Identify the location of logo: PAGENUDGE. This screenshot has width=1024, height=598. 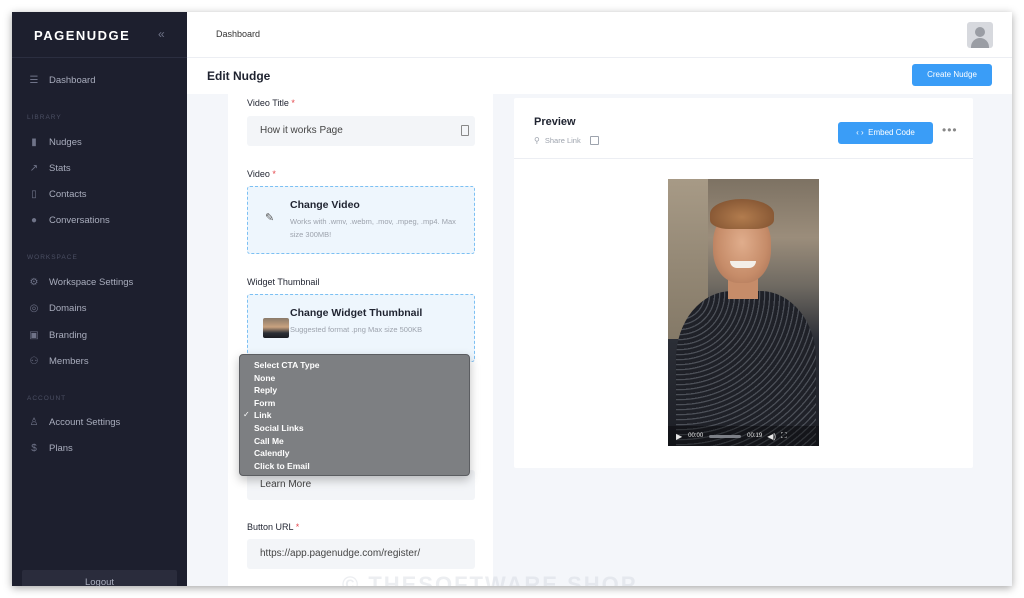
(82, 35).